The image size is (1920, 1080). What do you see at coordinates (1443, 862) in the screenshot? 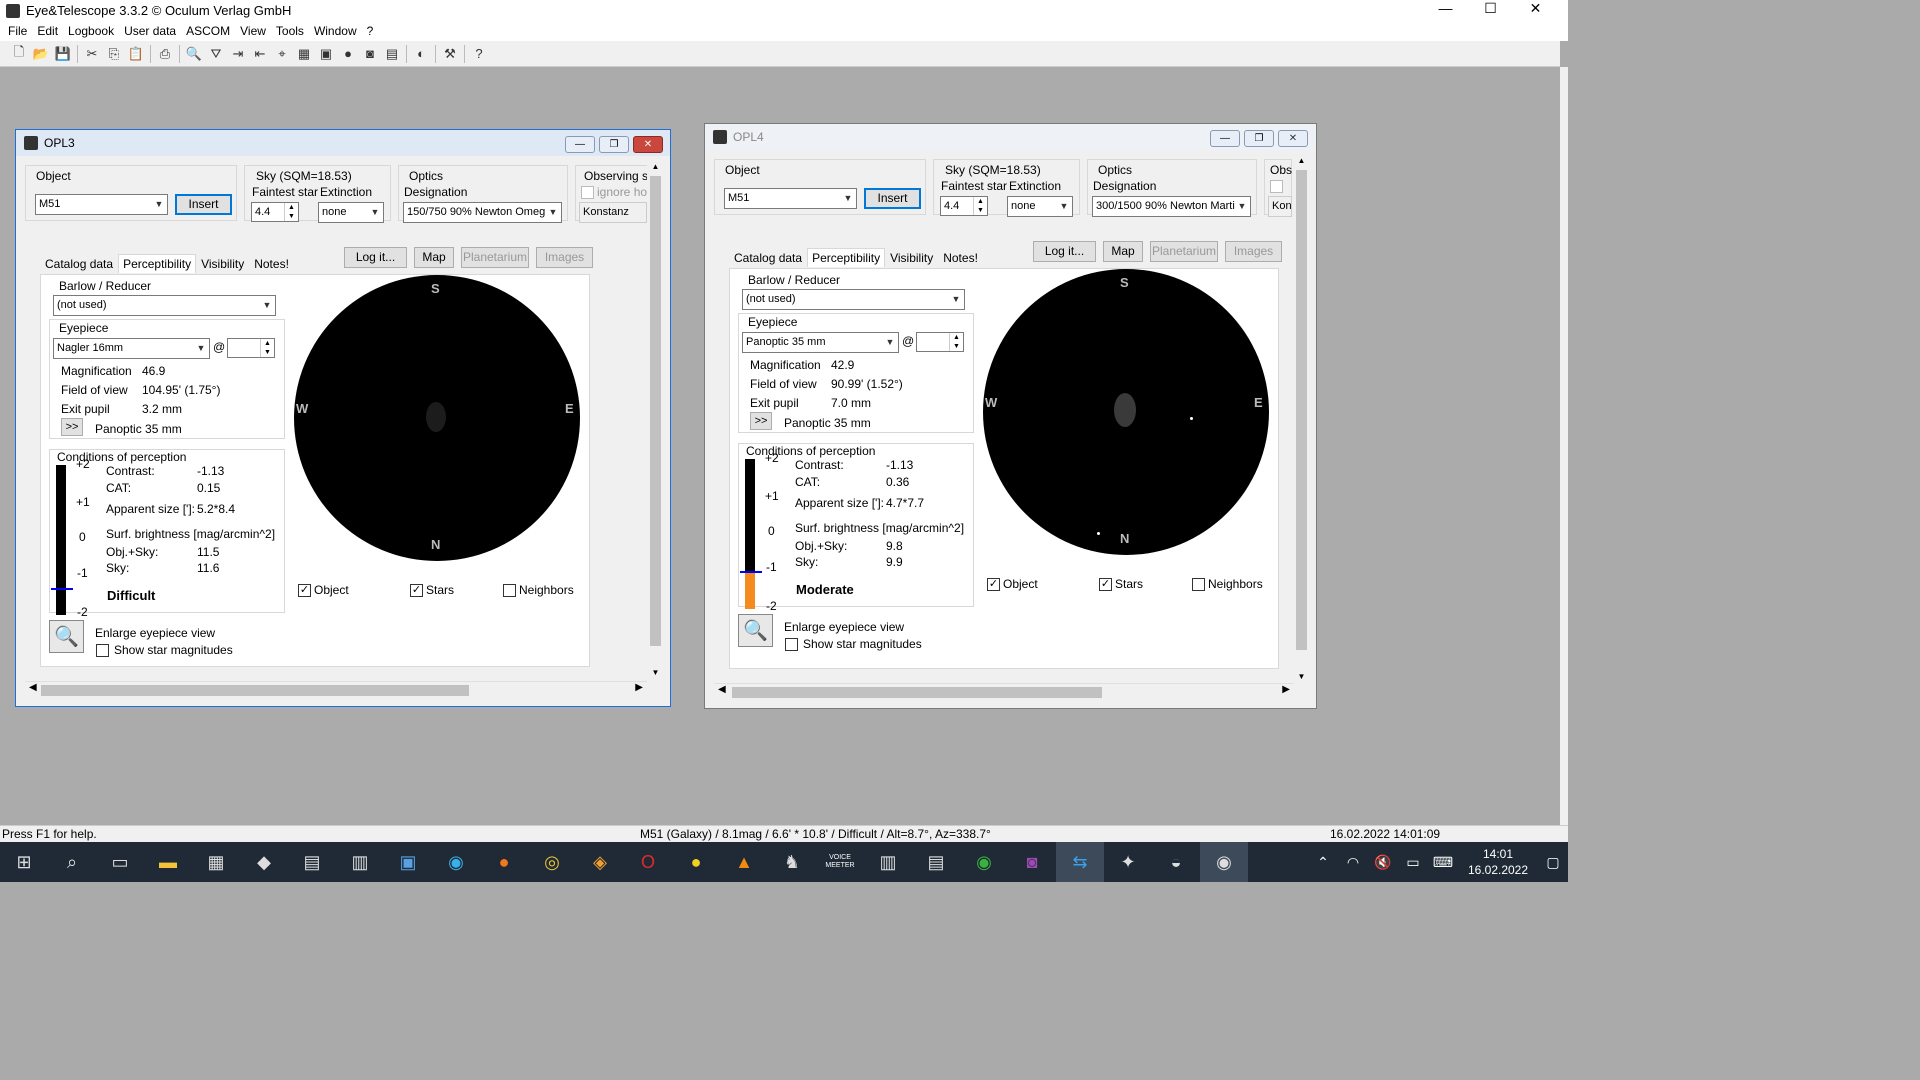
I see `keyboard-icon: ⌨` at bounding box center [1443, 862].